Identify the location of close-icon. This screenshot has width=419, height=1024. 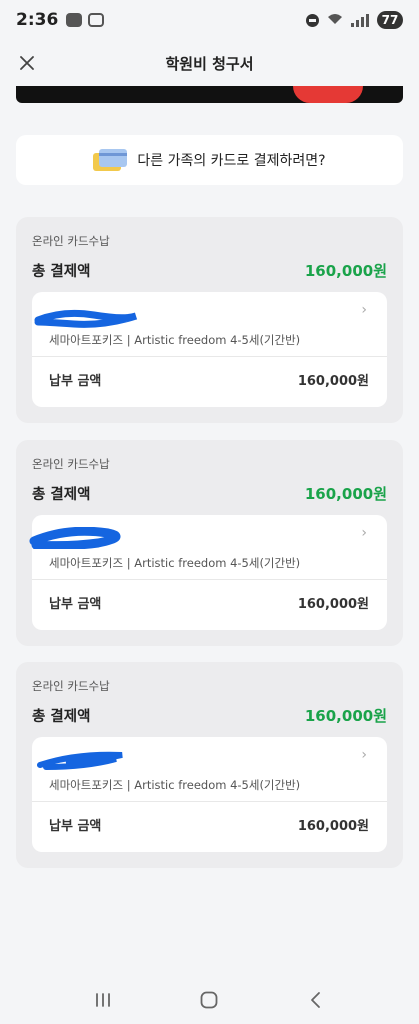
(27, 63).